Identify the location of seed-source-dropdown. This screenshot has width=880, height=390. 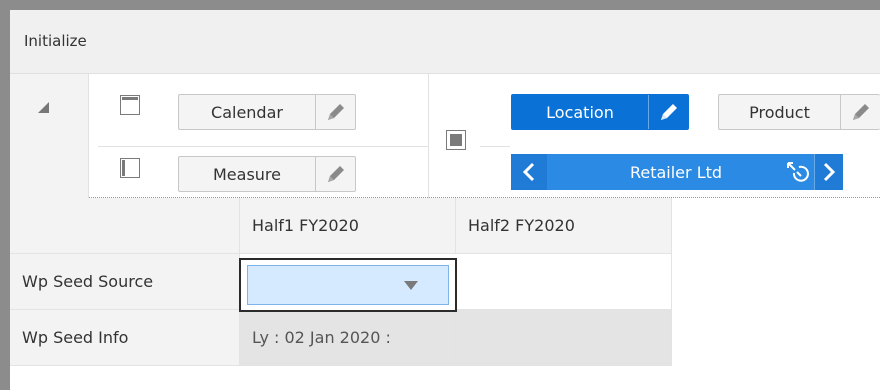
(348, 285).